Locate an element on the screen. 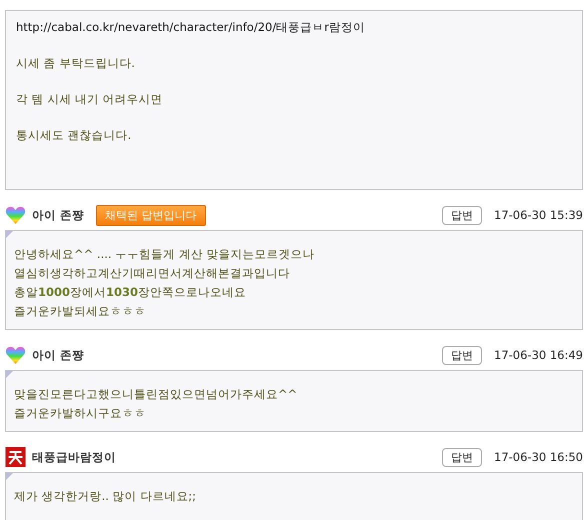 This screenshot has height=520, width=585. reply-text: 즐거운카발되세요ㅎㅎㅎ is located at coordinates (80, 311).